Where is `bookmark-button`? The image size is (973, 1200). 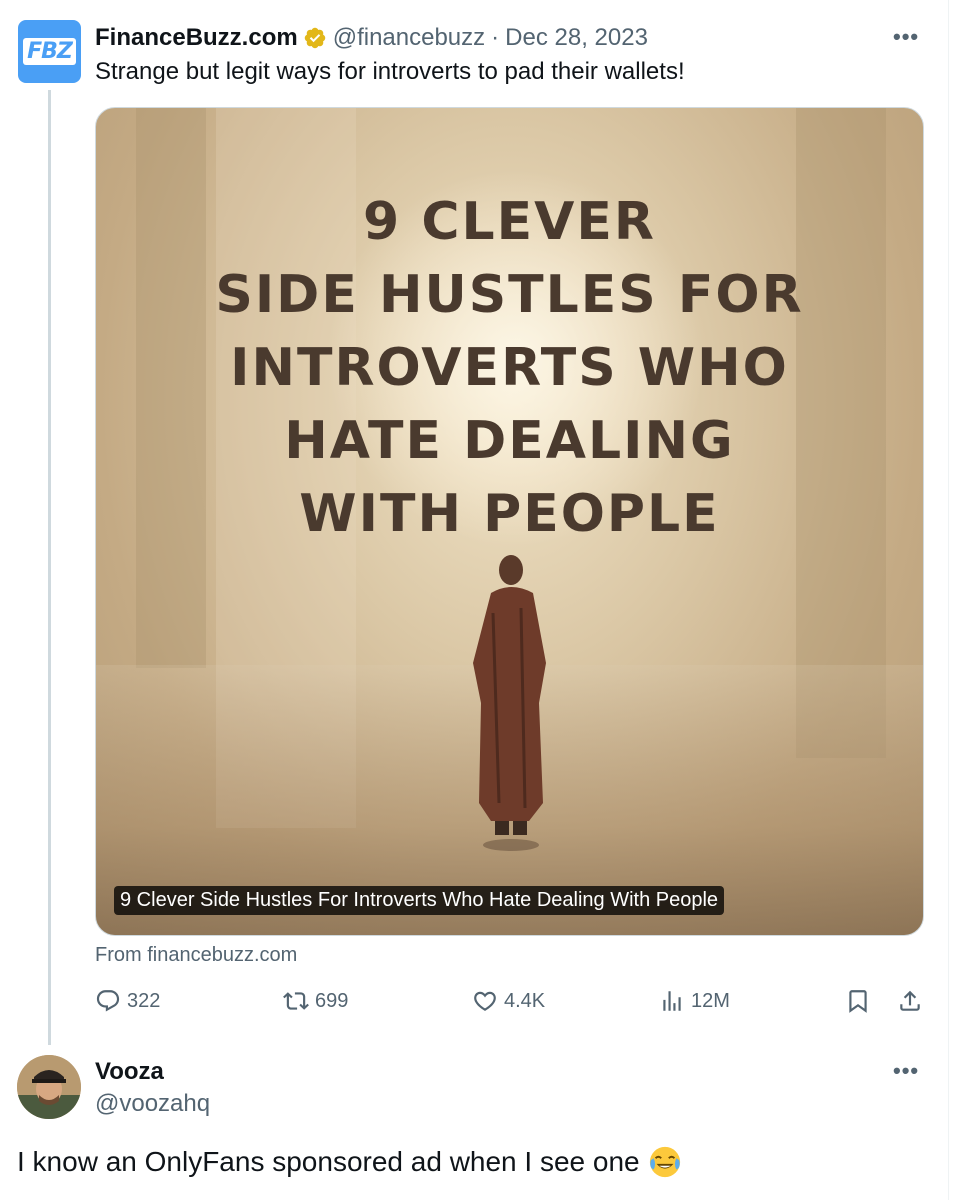 bookmark-button is located at coordinates (861, 1001).